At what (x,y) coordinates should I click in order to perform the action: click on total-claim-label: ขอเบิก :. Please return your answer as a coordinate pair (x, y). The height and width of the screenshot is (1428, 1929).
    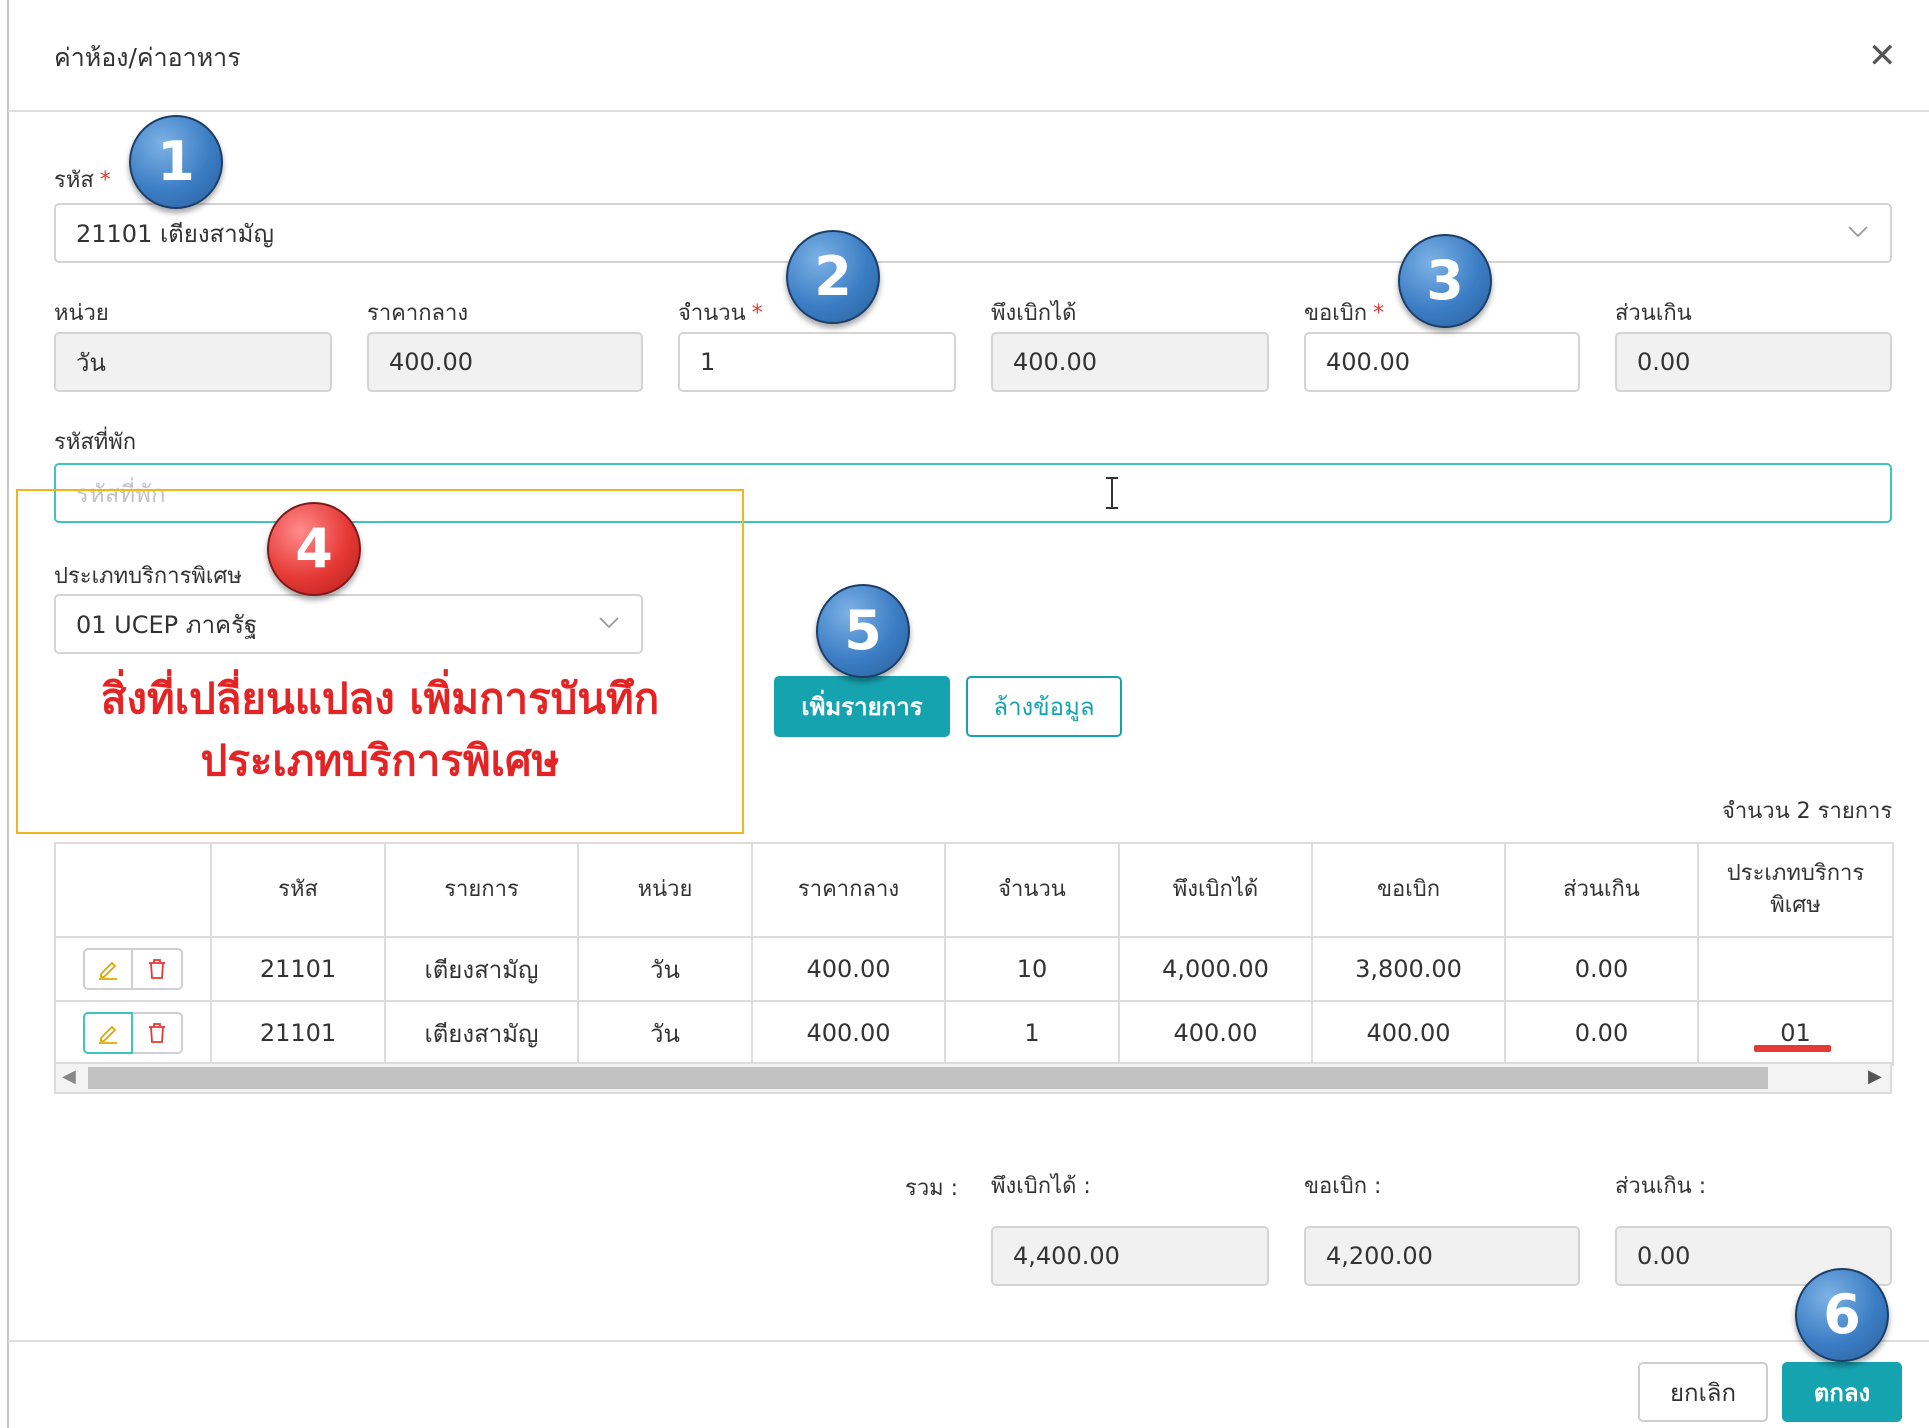
    Looking at the image, I should click on (1343, 1186).